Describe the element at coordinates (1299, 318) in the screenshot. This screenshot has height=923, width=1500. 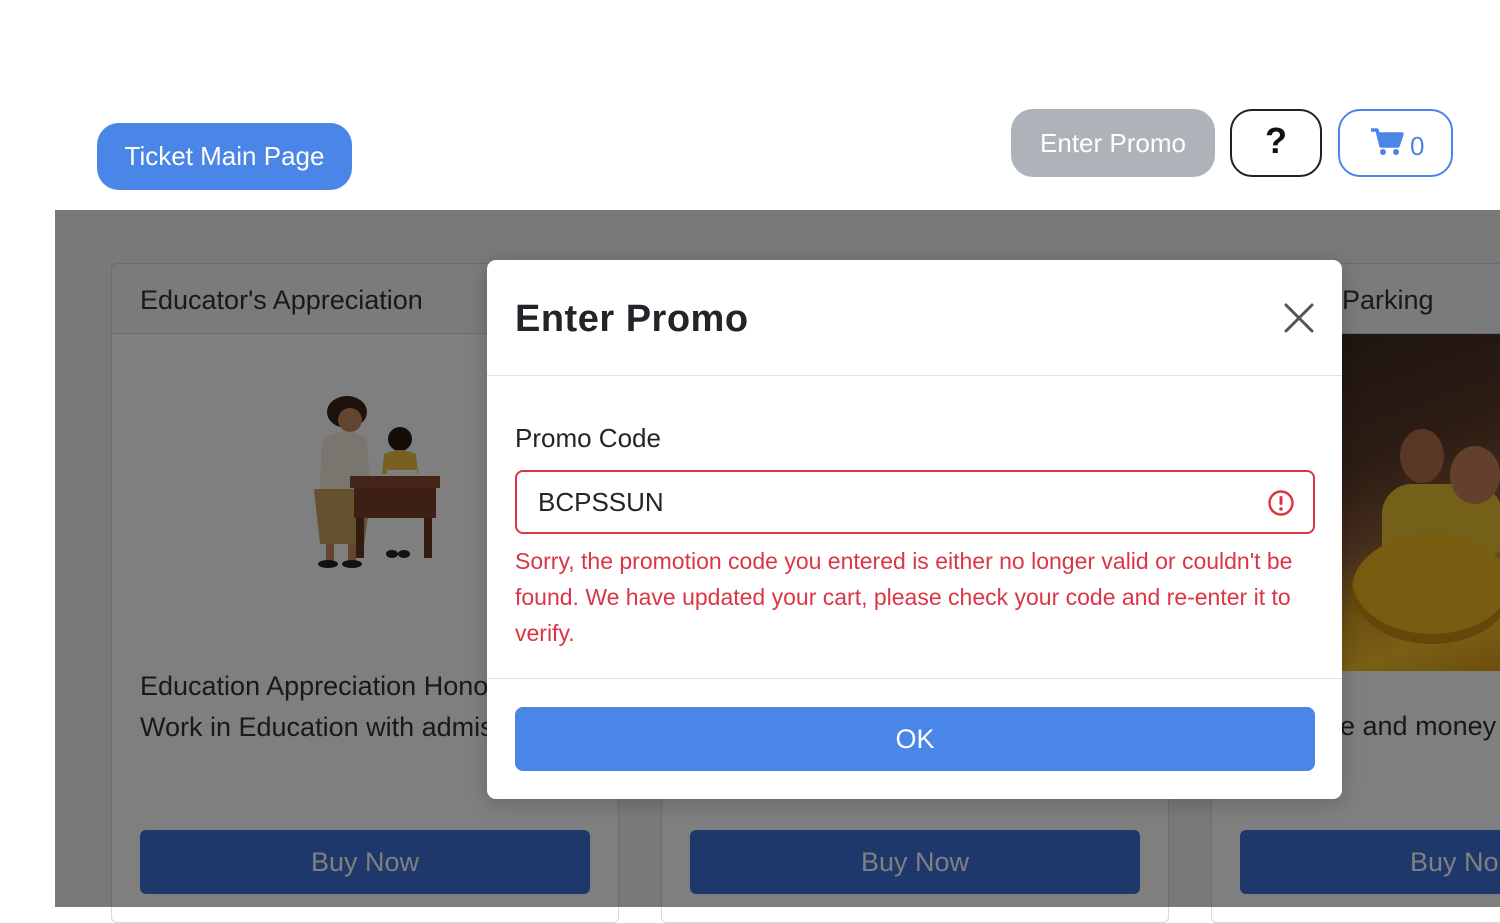
I see `close-icon` at that location.